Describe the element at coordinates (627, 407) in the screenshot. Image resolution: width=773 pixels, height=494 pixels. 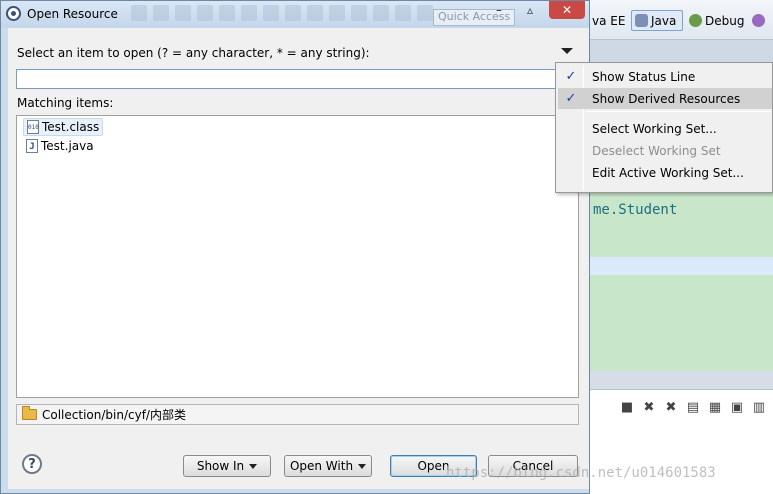
I see `stop-icon: ■` at that location.